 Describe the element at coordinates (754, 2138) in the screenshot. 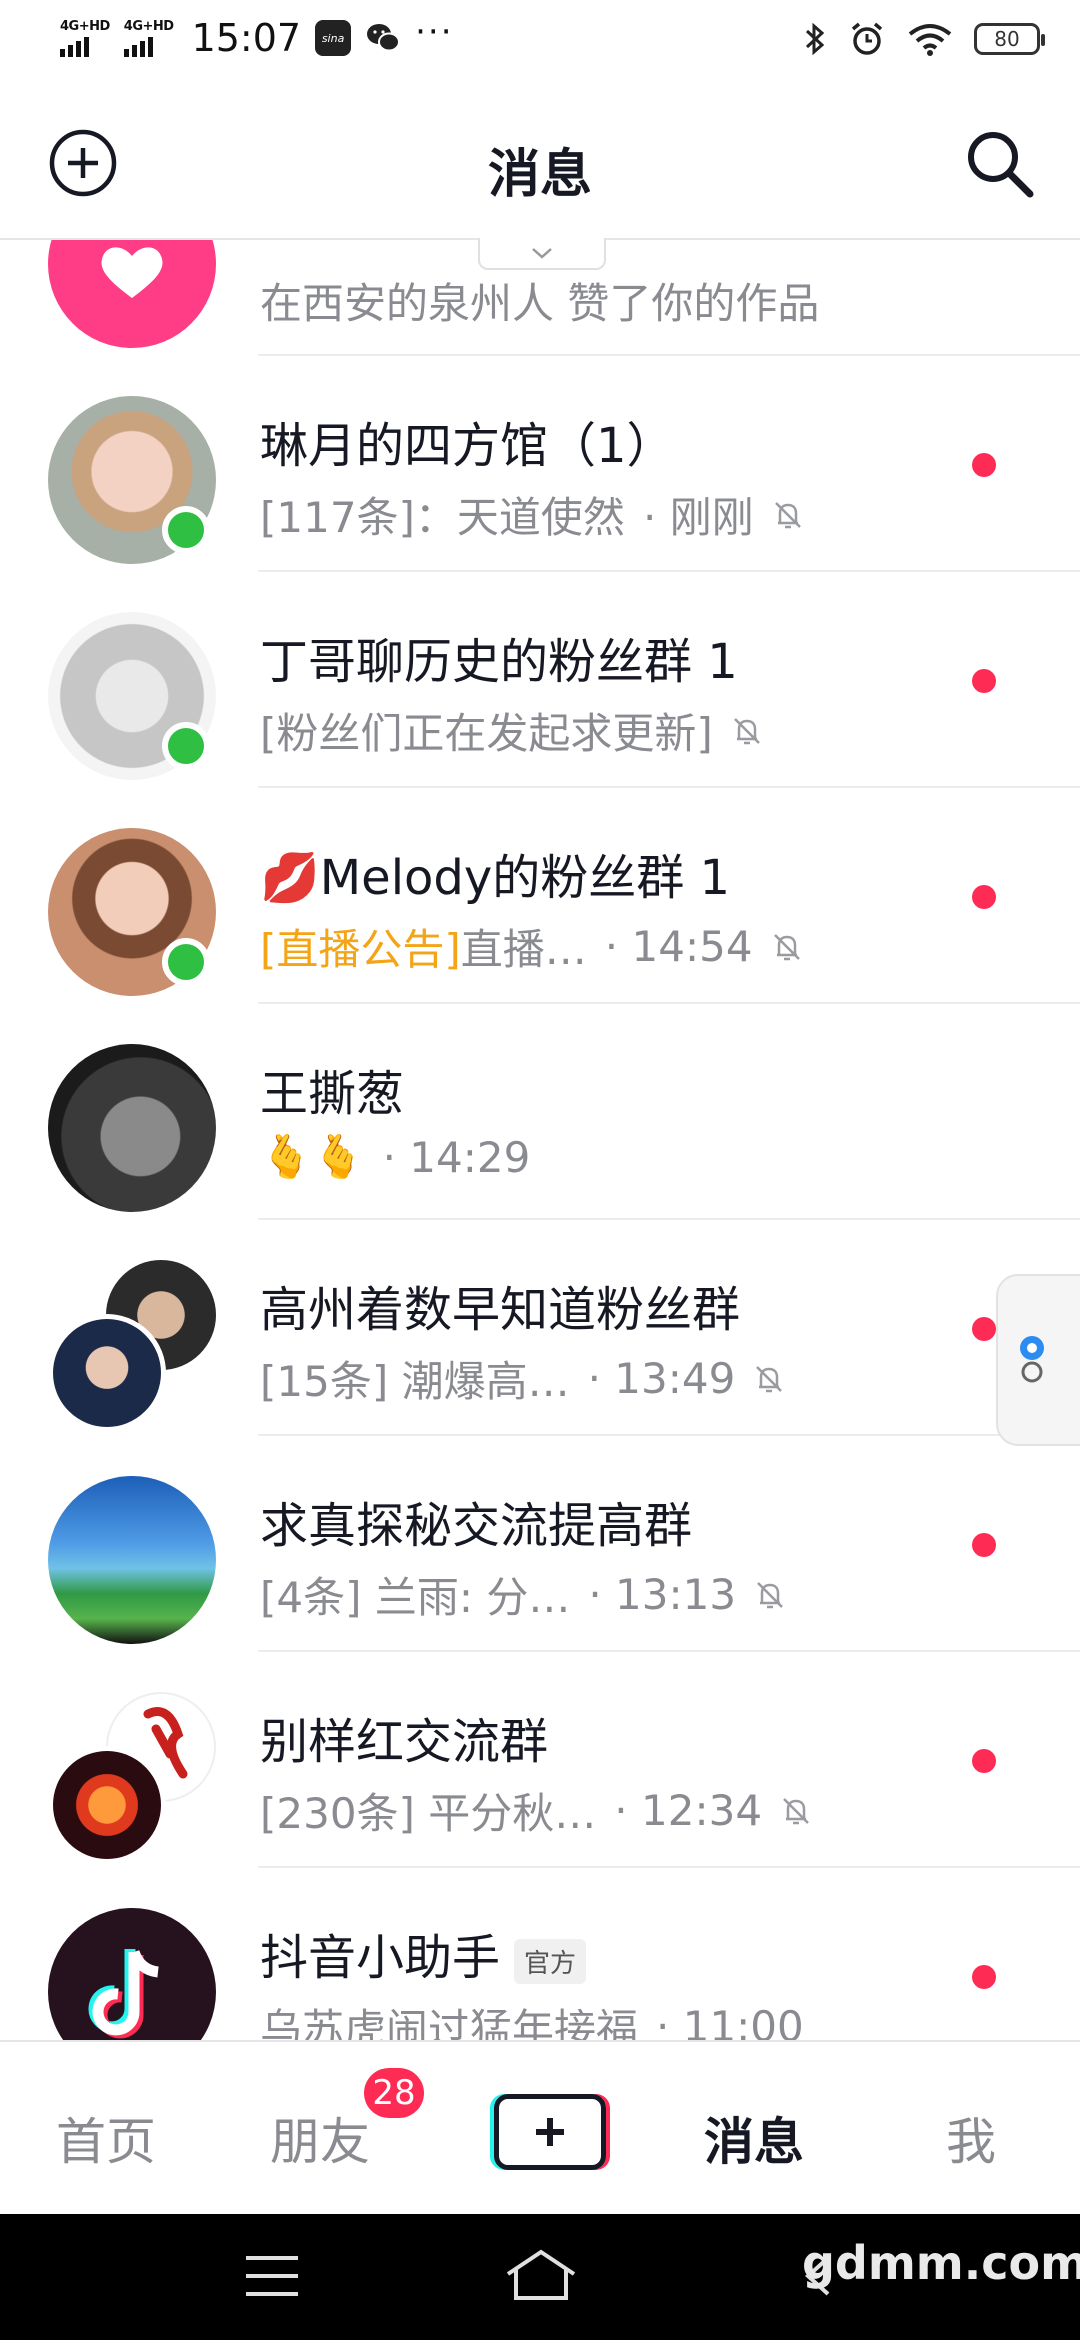

I see `tab-messages: 消息` at that location.